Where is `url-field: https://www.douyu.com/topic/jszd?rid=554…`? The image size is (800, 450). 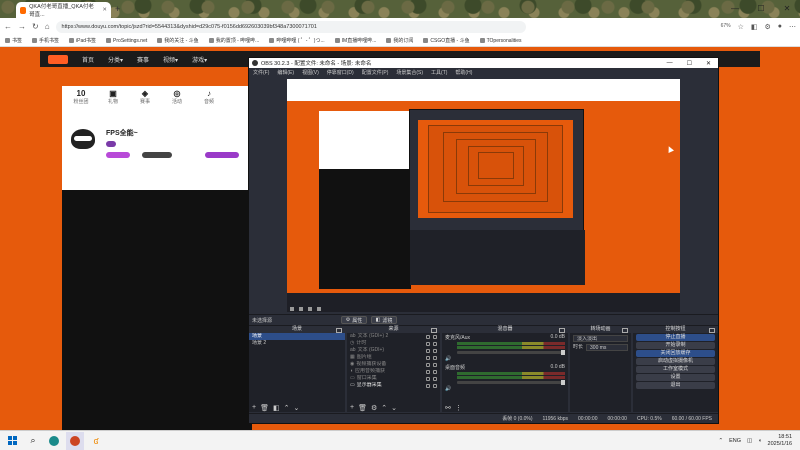 url-field: https://www.douyu.com/topic/jszd?rid=554… is located at coordinates (290, 26).